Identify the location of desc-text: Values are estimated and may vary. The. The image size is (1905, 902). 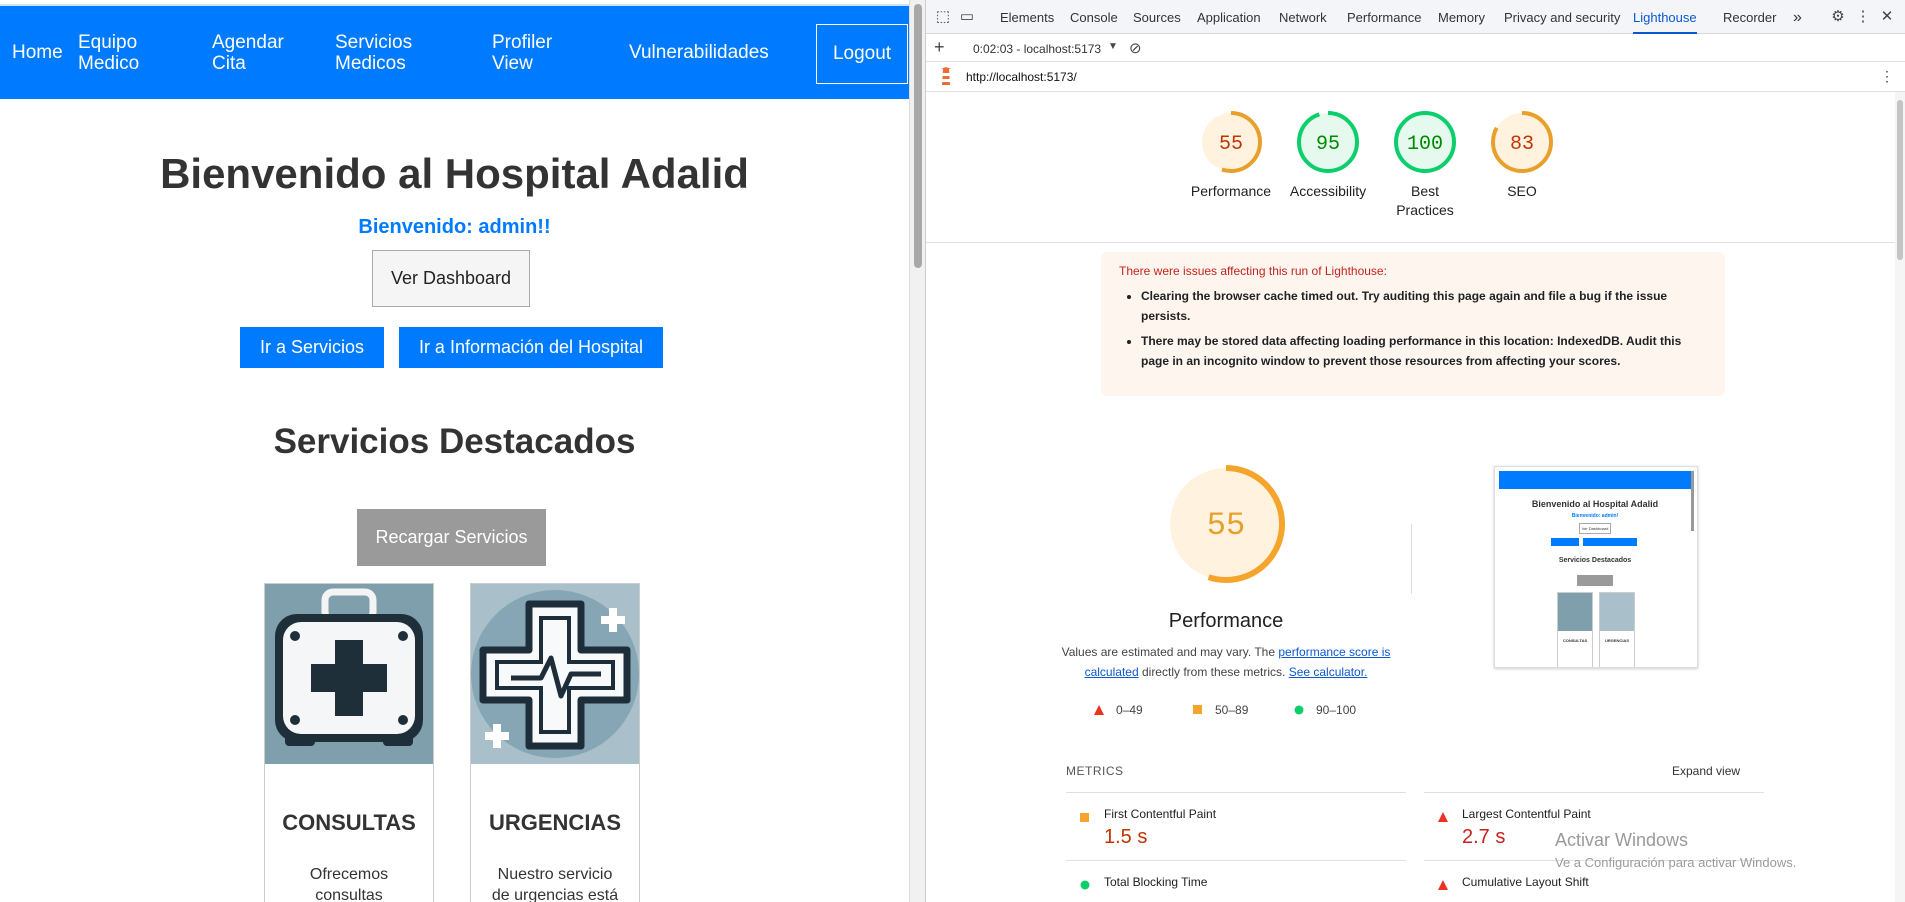
(1170, 652).